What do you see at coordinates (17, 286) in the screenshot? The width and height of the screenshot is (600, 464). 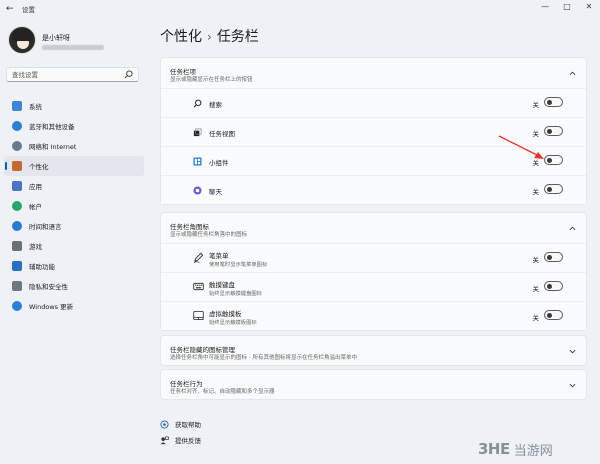 I see `shield-icon` at bounding box center [17, 286].